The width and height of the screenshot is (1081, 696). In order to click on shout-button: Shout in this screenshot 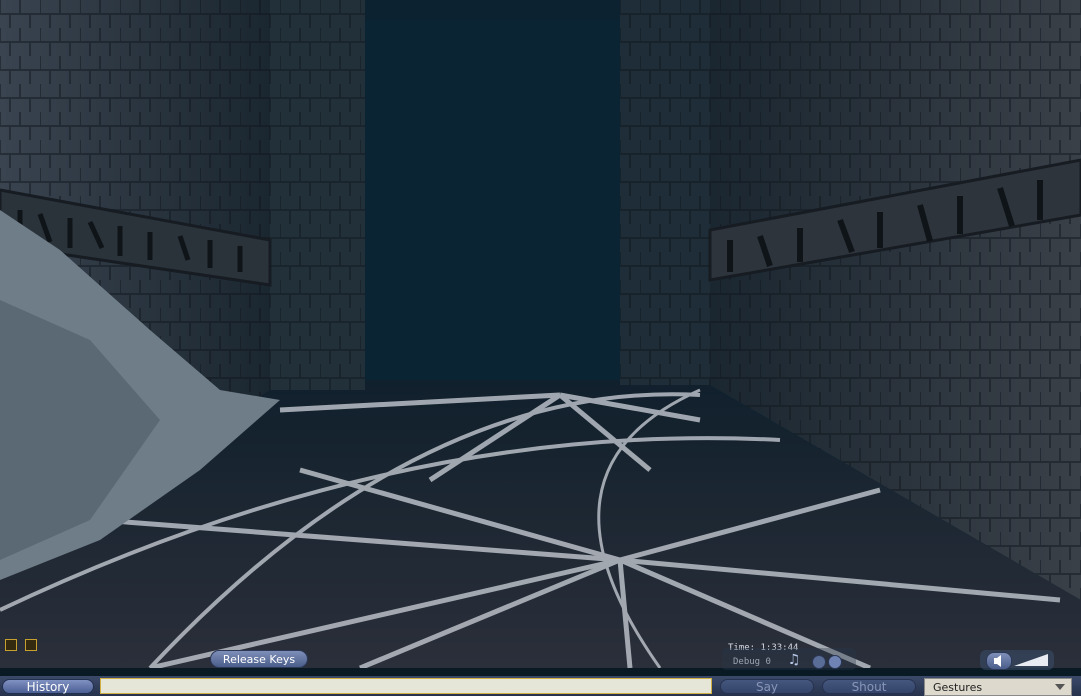, I will do `click(869, 686)`.